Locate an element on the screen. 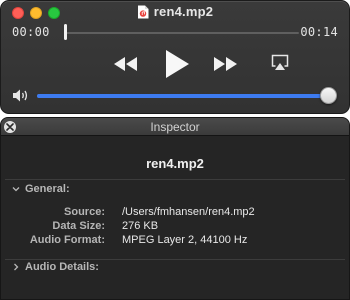 The width and height of the screenshot is (350, 300). window-title-bar: ren4.mp2 is located at coordinates (175, 11).